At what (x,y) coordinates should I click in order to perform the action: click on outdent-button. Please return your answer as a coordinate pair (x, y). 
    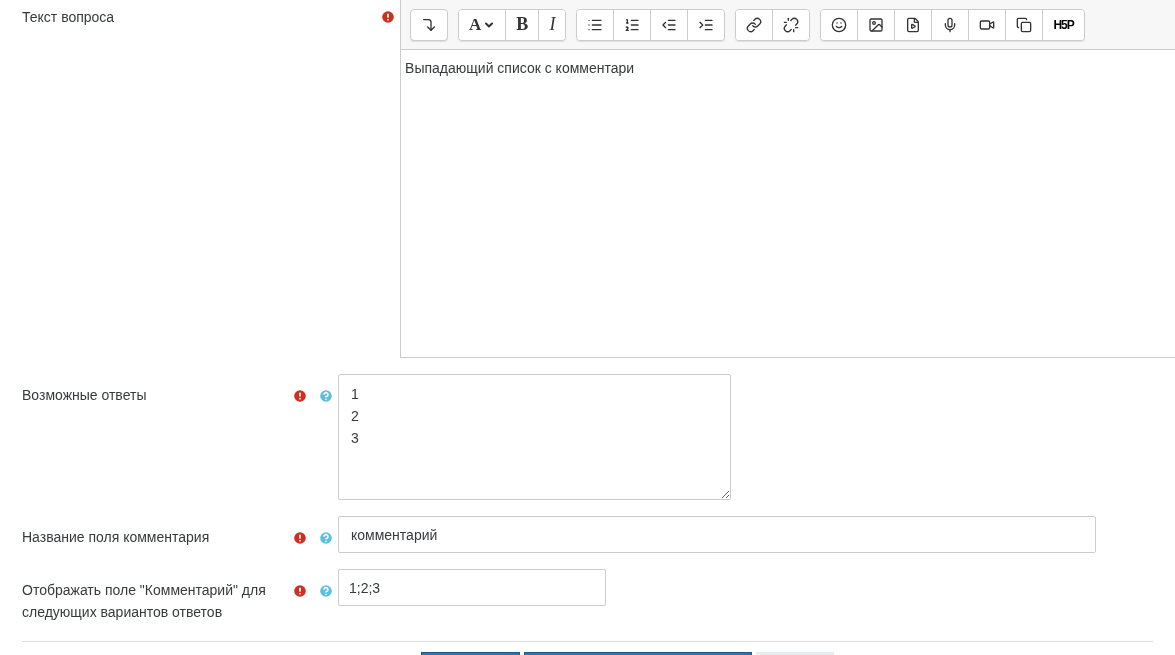
    Looking at the image, I should click on (670, 24).